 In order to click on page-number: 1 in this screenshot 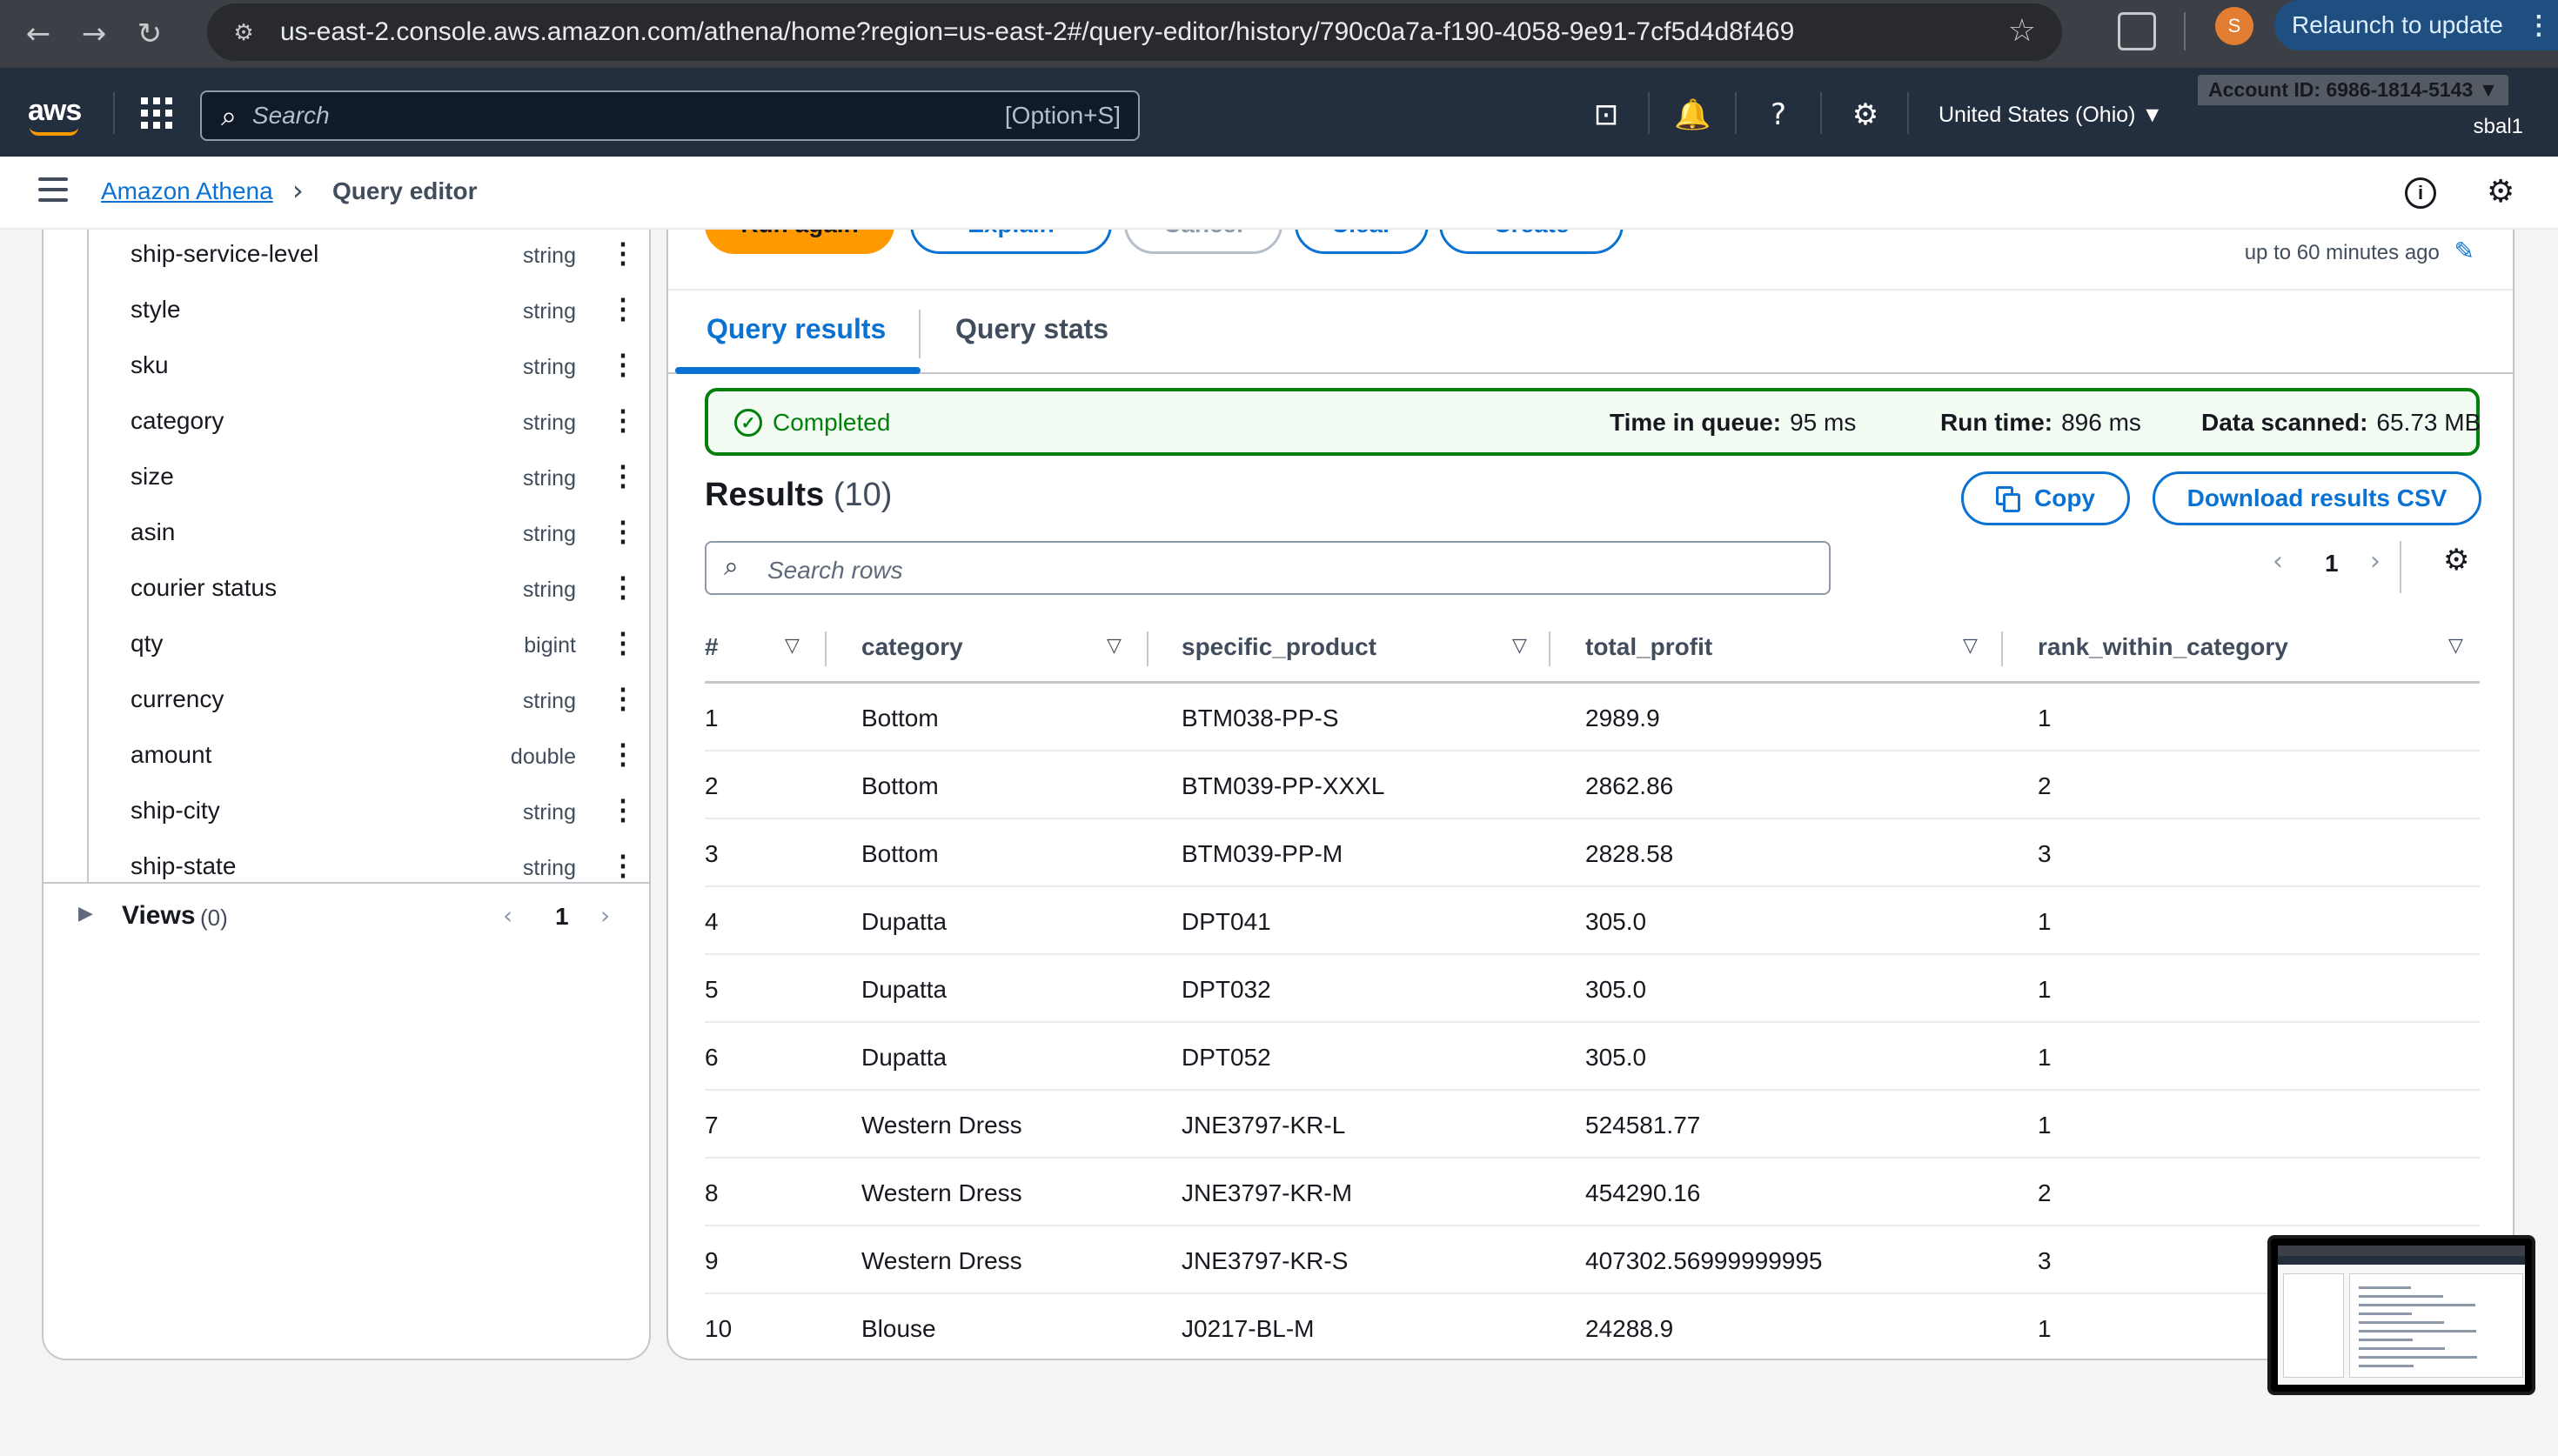, I will do `click(2332, 564)`.